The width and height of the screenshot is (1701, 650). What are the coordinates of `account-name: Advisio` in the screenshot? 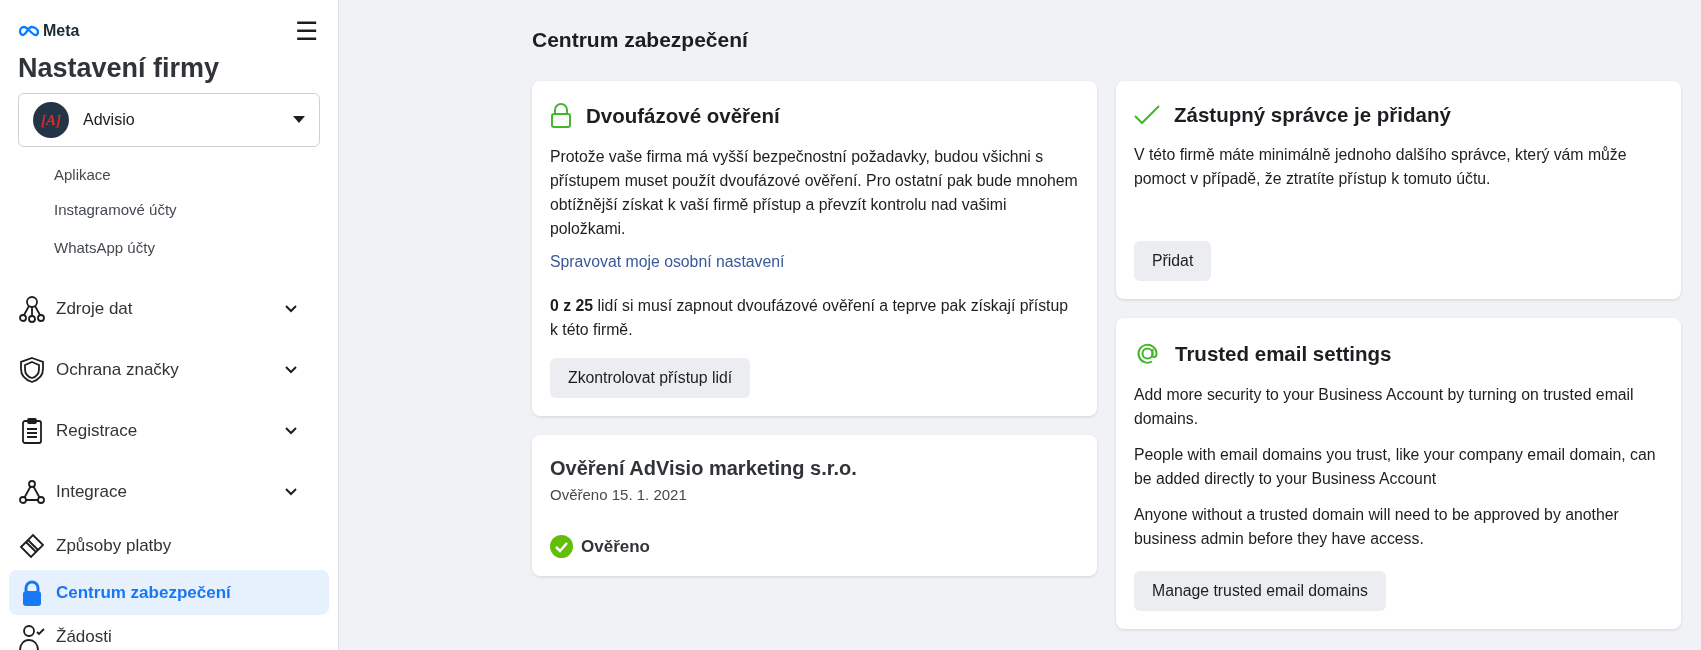 It's located at (109, 120).